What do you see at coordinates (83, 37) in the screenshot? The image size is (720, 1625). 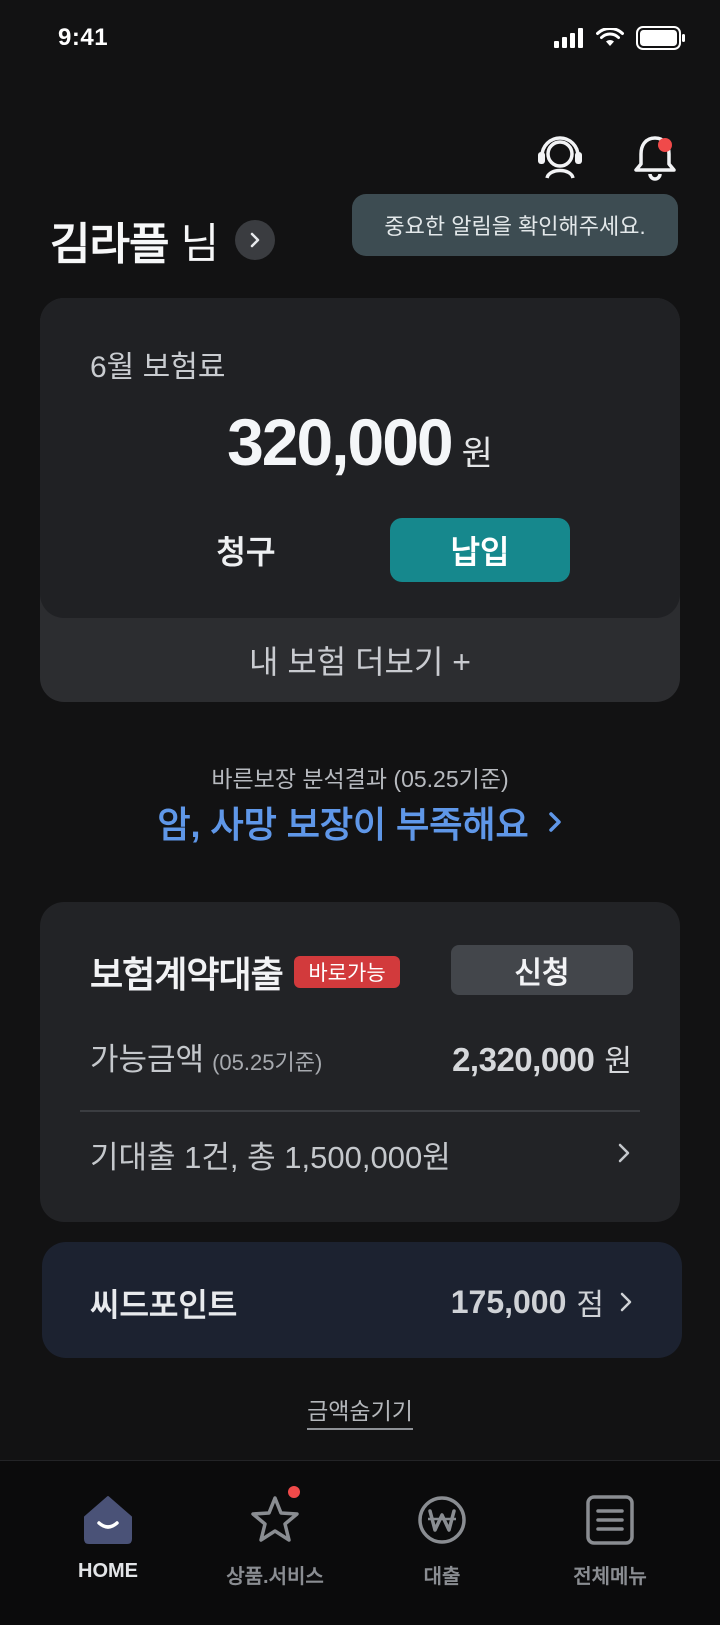 I see `status-time: 9:41` at bounding box center [83, 37].